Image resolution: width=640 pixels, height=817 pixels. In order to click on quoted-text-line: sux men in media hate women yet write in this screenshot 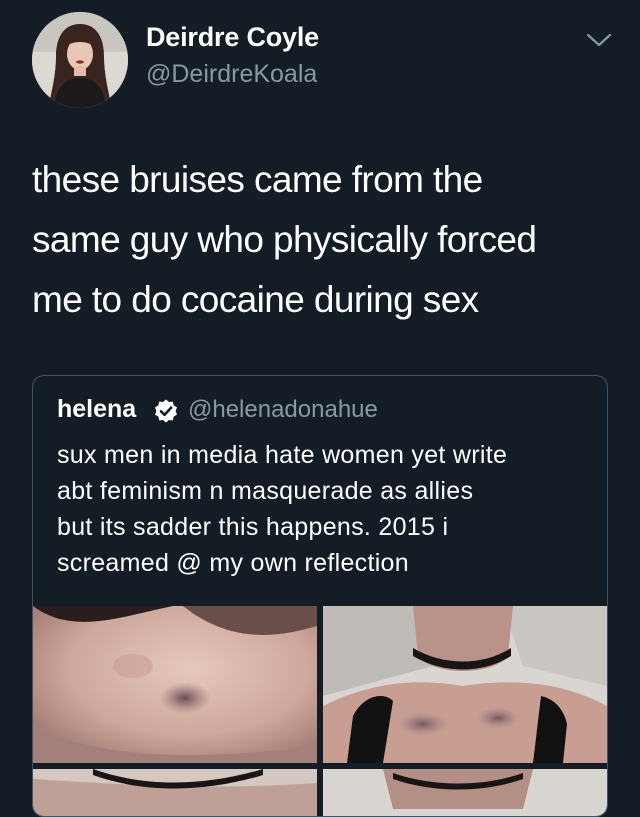, I will do `click(282, 455)`.